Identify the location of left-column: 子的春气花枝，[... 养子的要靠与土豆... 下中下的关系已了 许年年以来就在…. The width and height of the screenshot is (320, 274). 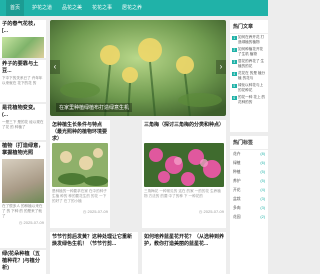
(23, 147).